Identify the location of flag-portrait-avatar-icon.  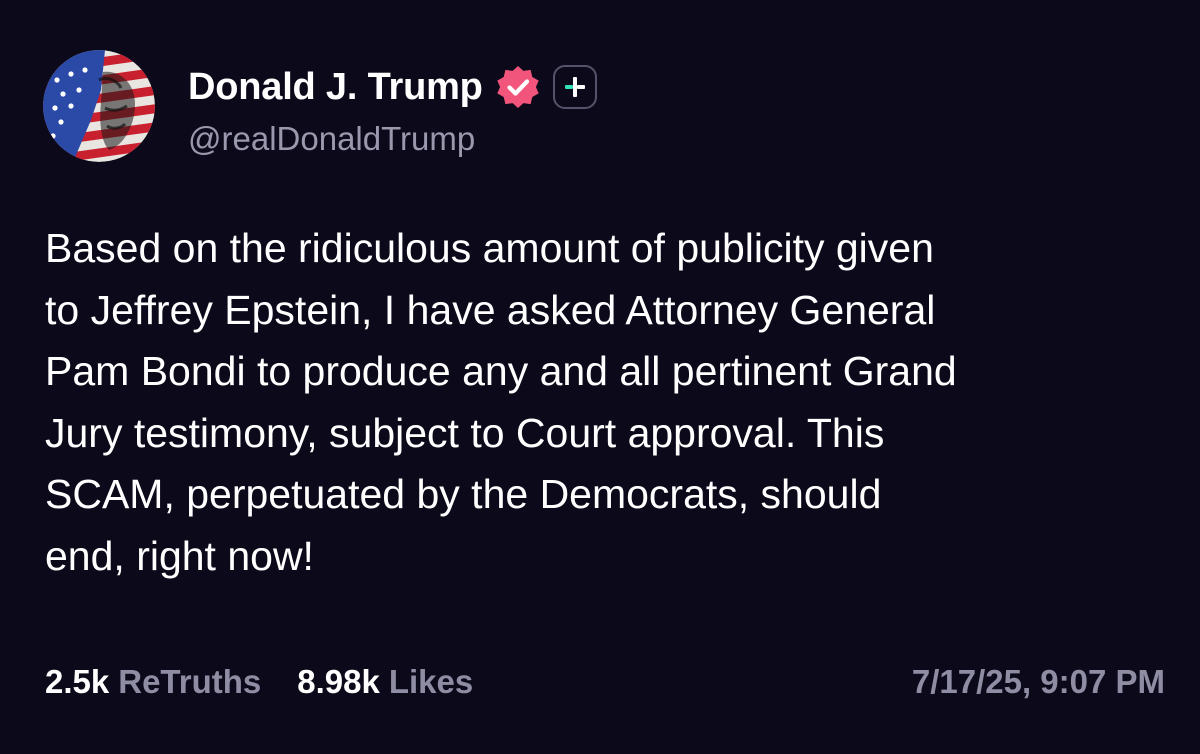
(99, 106).